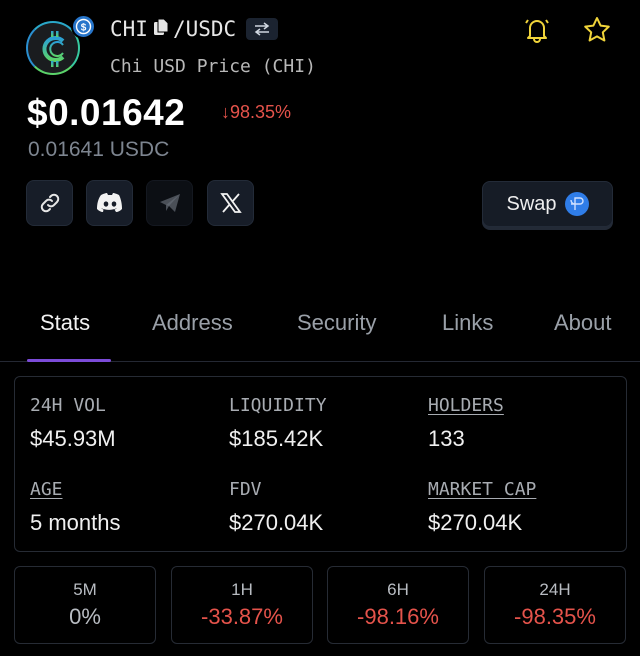 The height and width of the screenshot is (656, 640). What do you see at coordinates (482, 489) in the screenshot?
I see `stat-label-link: MARKET CAP` at bounding box center [482, 489].